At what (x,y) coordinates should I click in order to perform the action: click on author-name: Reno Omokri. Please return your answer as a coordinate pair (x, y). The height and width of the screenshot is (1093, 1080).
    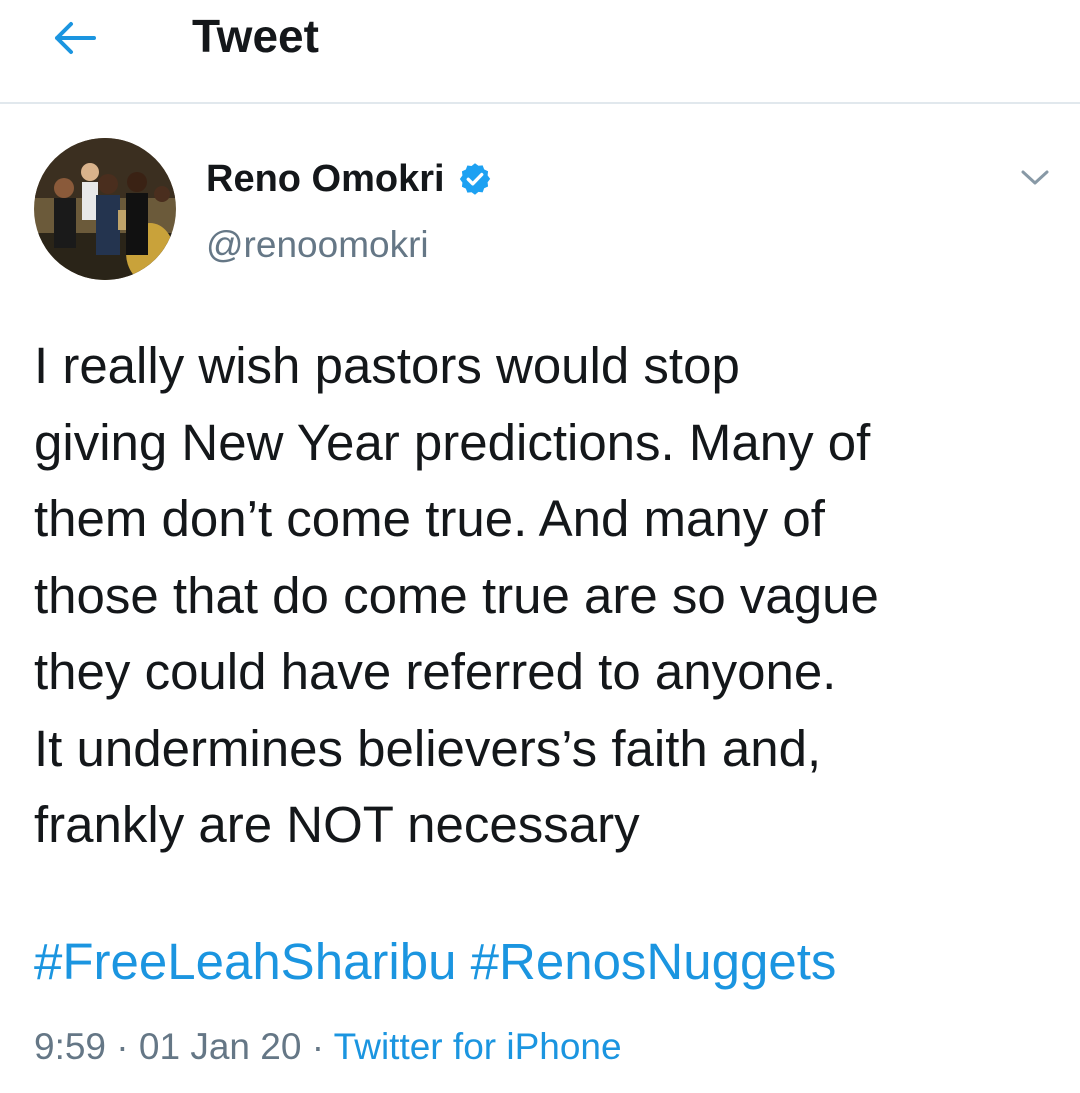
    Looking at the image, I should click on (349, 179).